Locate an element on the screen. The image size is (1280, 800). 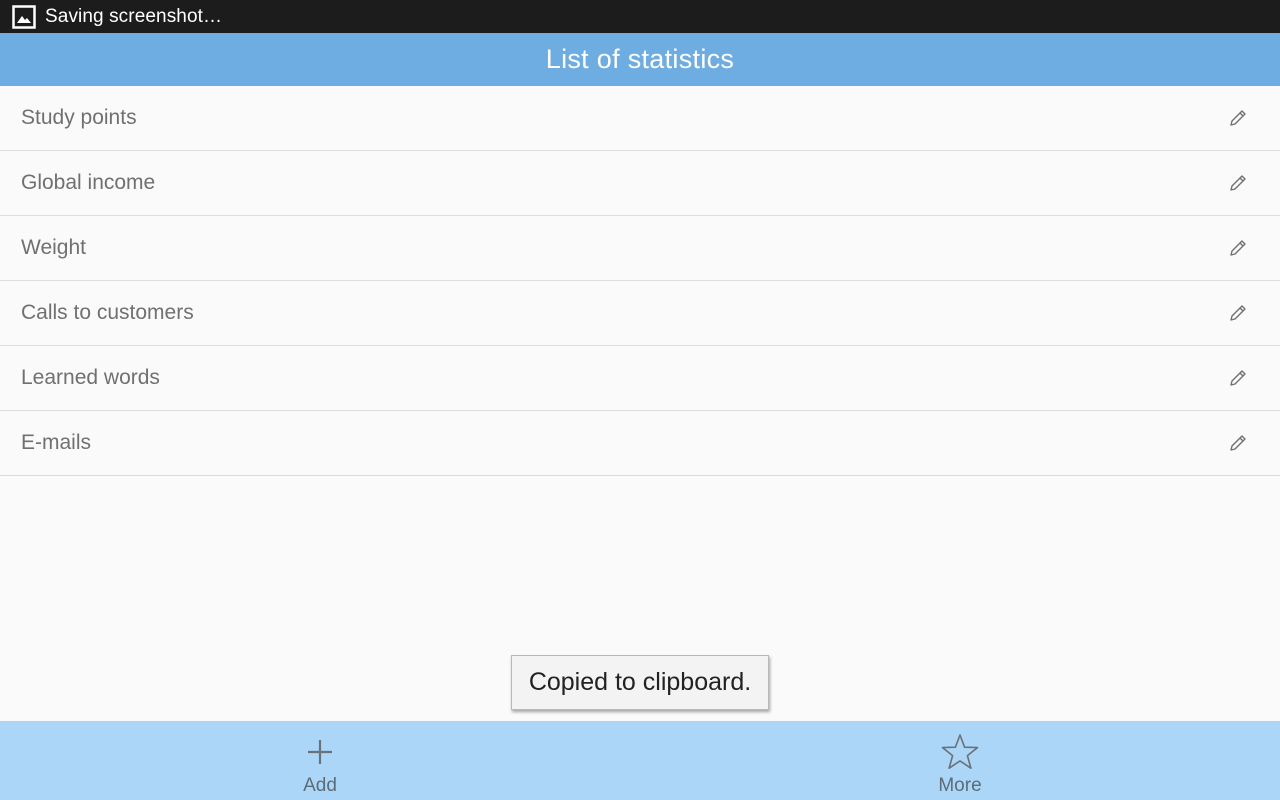
add-button: Add is located at coordinates (320, 760).